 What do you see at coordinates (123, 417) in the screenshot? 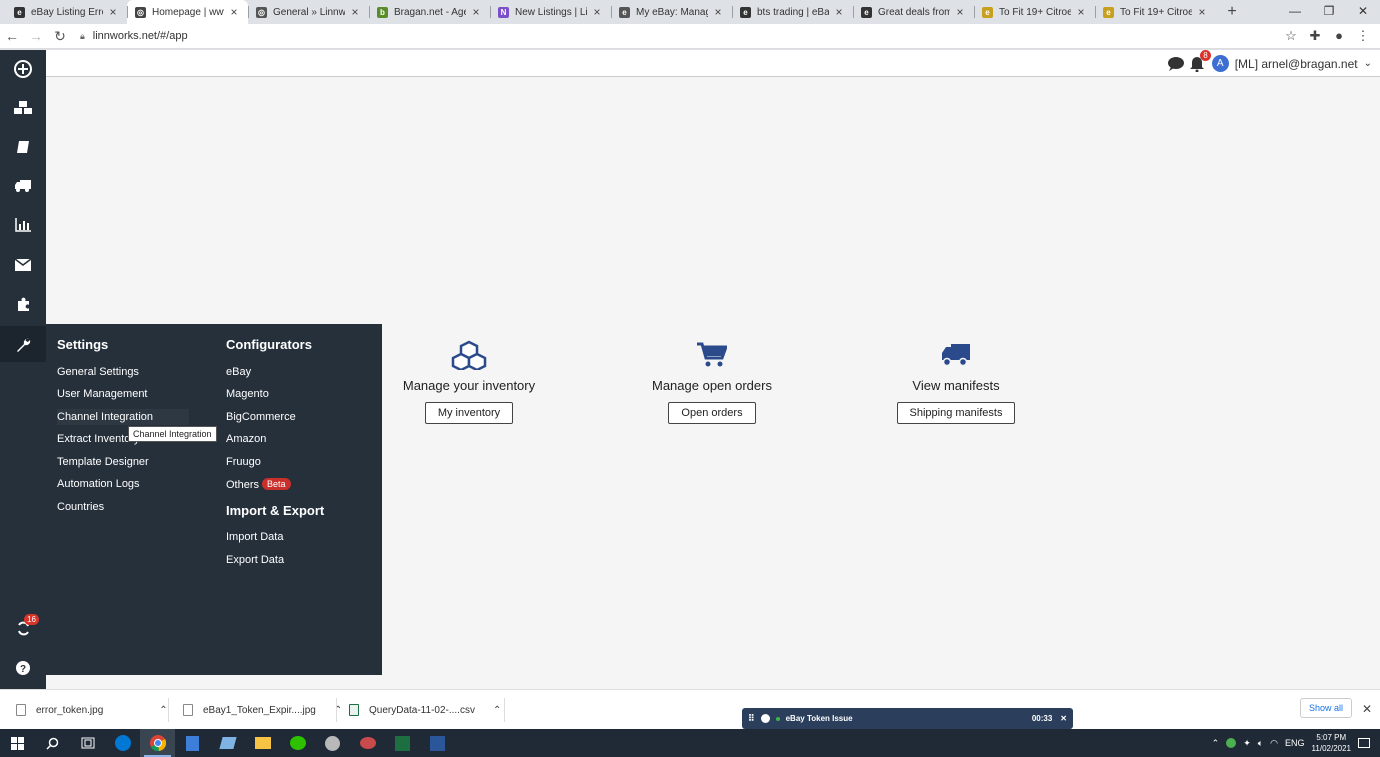
I see `settings-item-channel-integration: Channel Integration` at bounding box center [123, 417].